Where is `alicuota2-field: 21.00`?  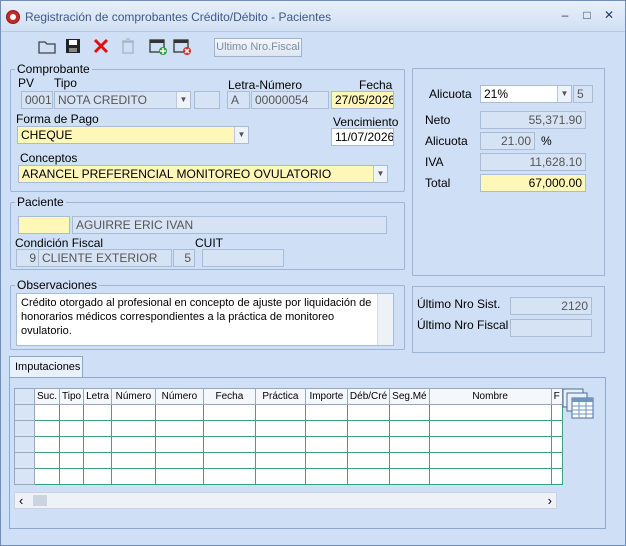
alicuota2-field: 21.00 is located at coordinates (507, 141).